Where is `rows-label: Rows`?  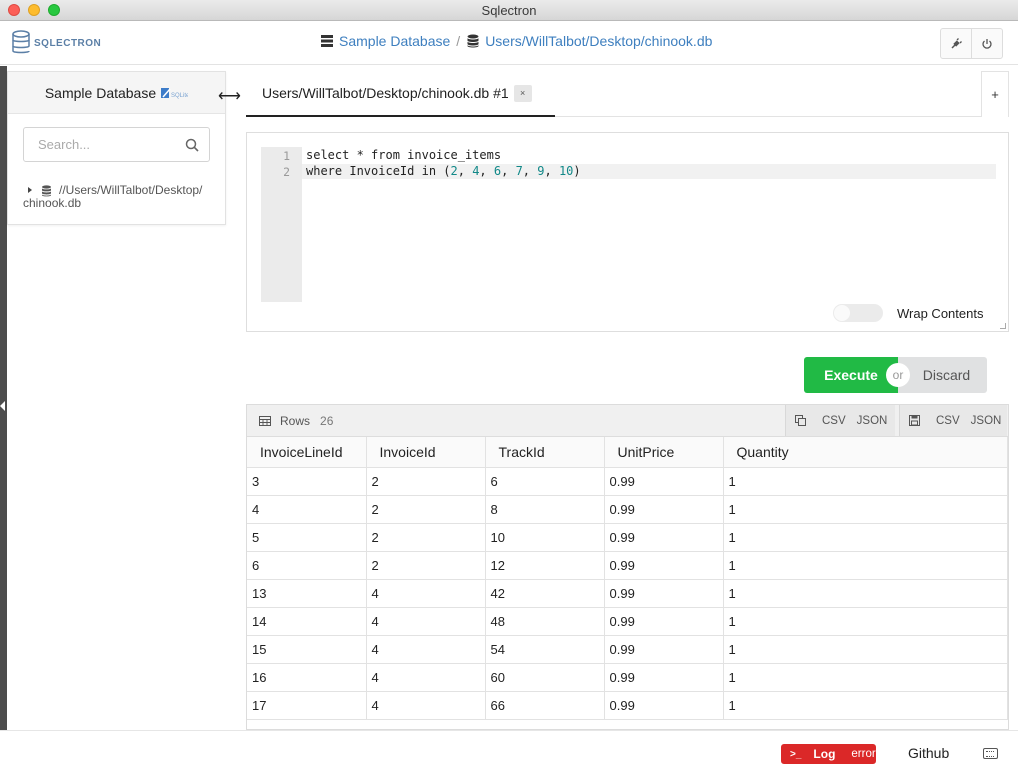 rows-label: Rows is located at coordinates (295, 421).